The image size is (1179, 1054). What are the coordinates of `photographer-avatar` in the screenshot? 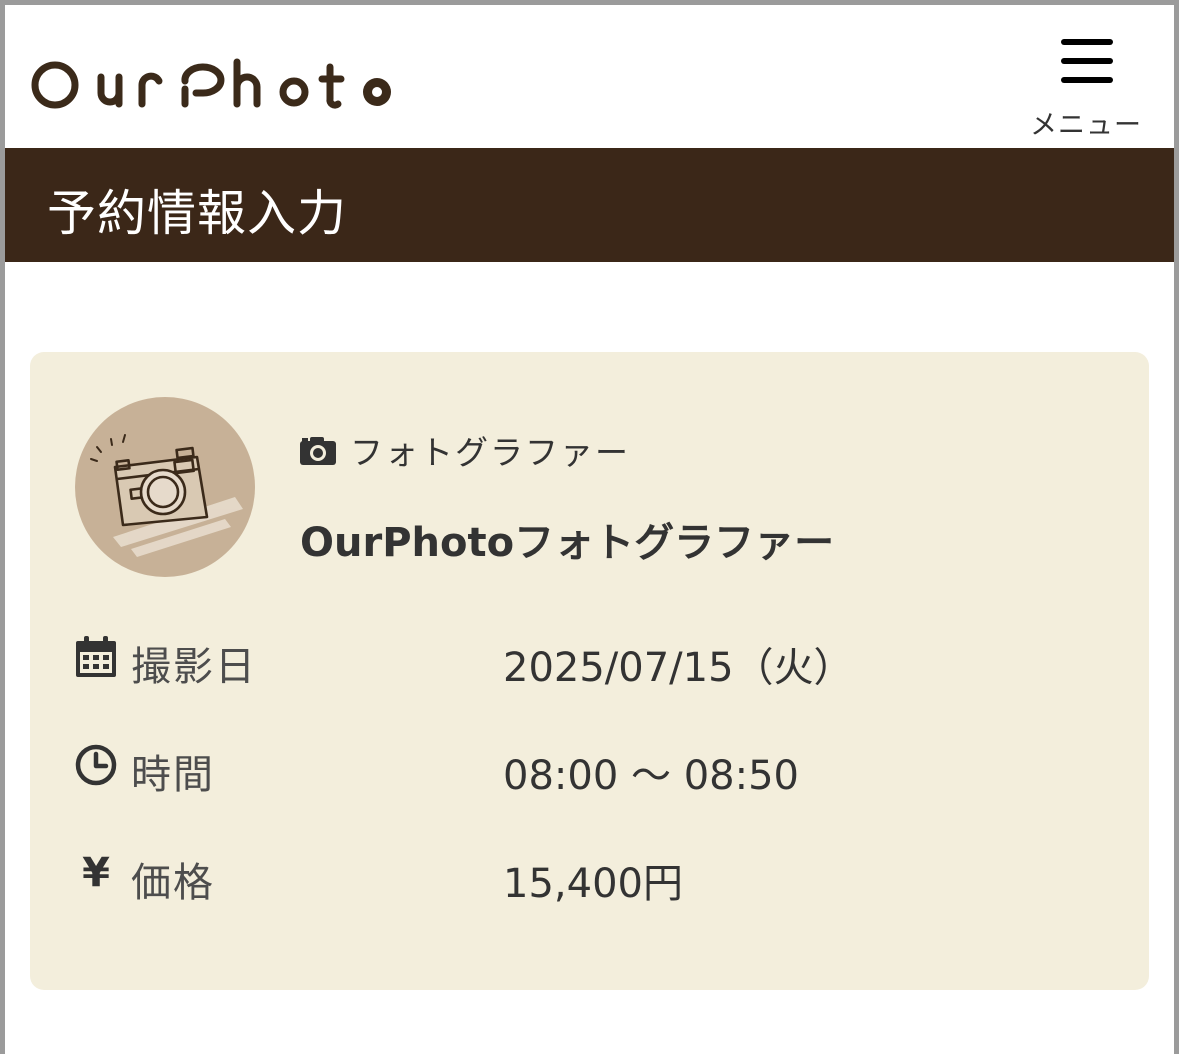 It's located at (165, 487).